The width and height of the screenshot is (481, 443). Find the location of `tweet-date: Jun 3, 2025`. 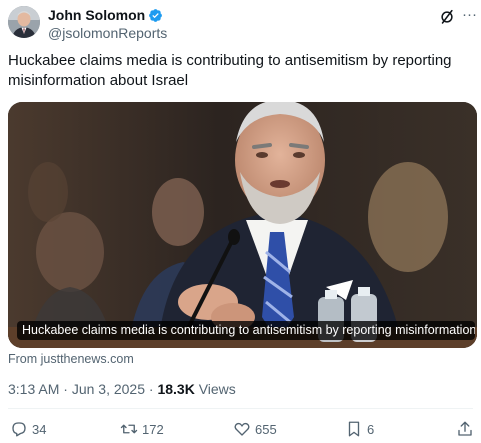

tweet-date: Jun 3, 2025 is located at coordinates (108, 389).